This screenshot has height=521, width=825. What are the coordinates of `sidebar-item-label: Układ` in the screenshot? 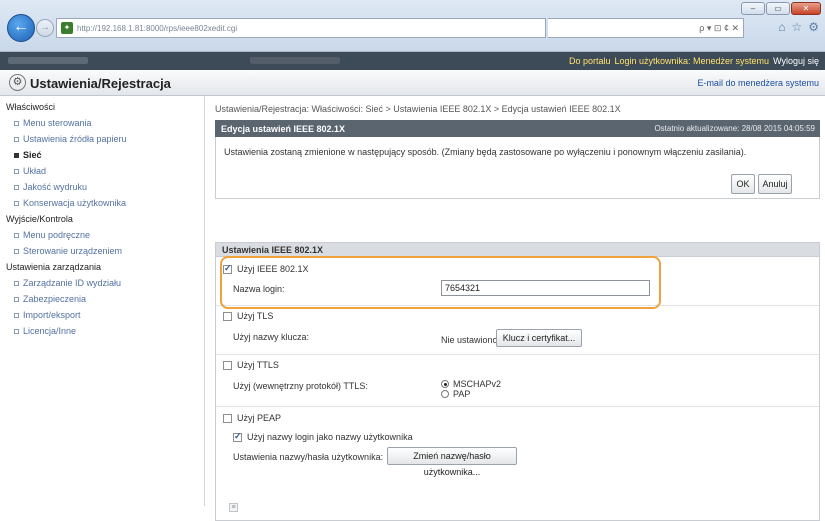 It's located at (35, 171).